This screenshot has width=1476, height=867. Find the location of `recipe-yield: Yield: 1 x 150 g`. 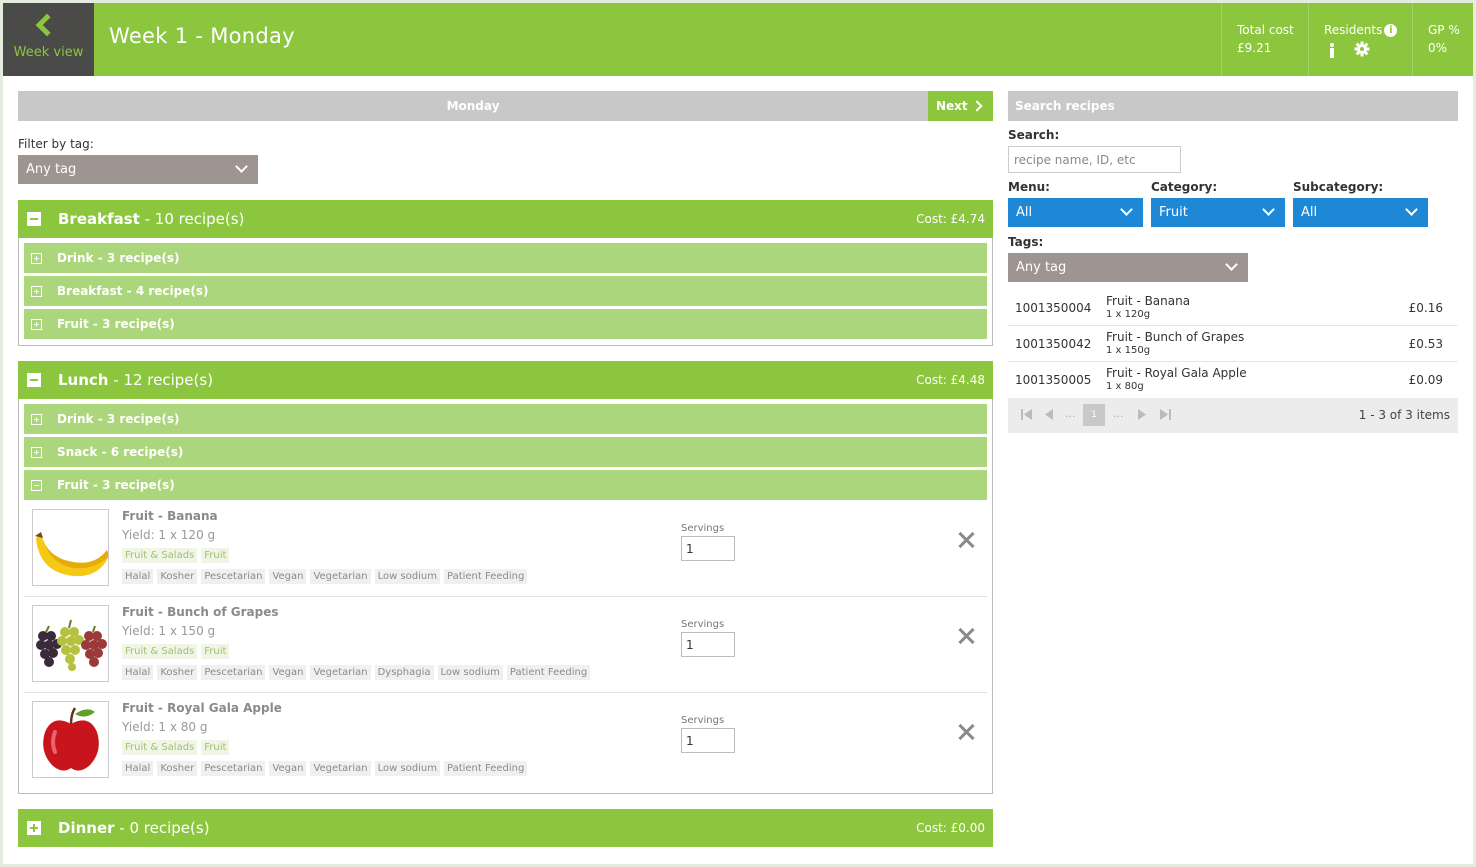

recipe-yield: Yield: 1 x 150 g is located at coordinates (169, 631).